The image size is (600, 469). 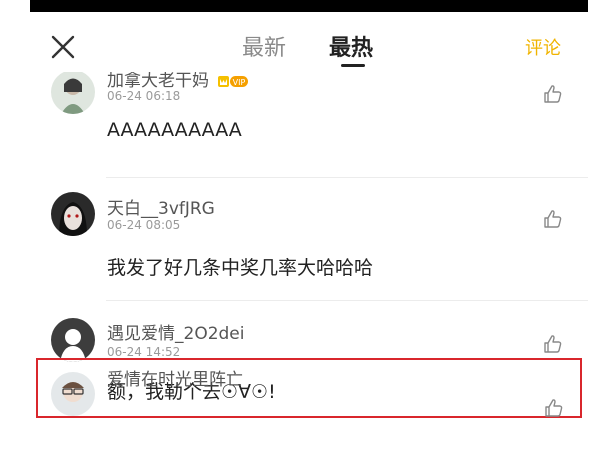 What do you see at coordinates (240, 268) in the screenshot?
I see `comment-text: 我发了好几条中奖几率大哈哈哈` at bounding box center [240, 268].